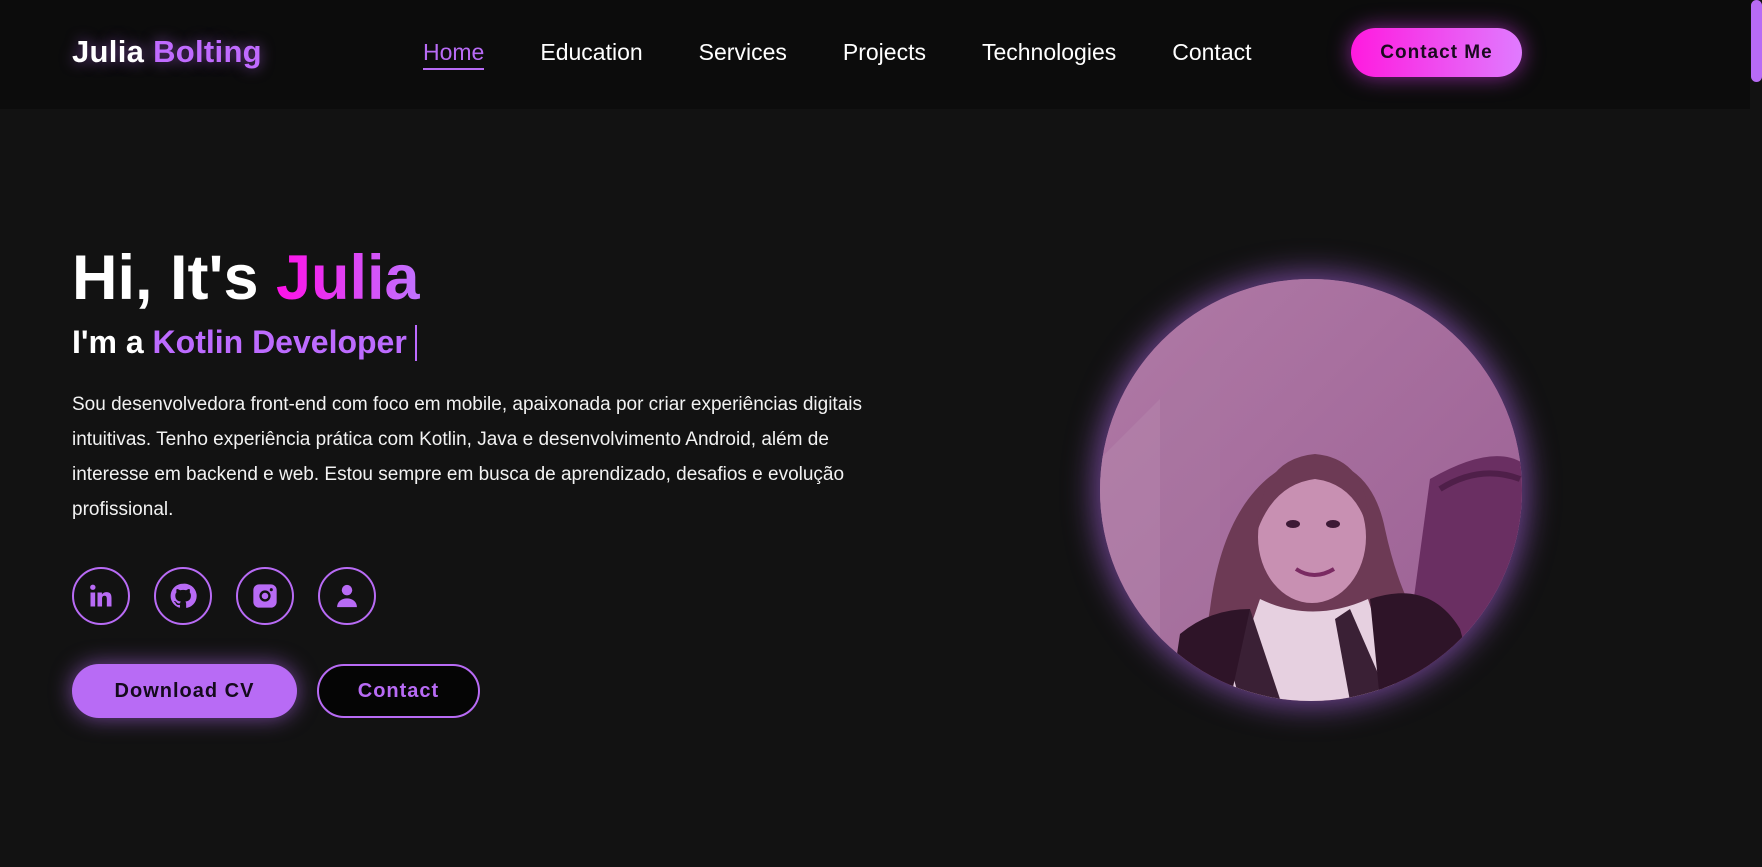 The height and width of the screenshot is (867, 1762). What do you see at coordinates (174, 278) in the screenshot?
I see `hero-greeting: Hi, It's` at bounding box center [174, 278].